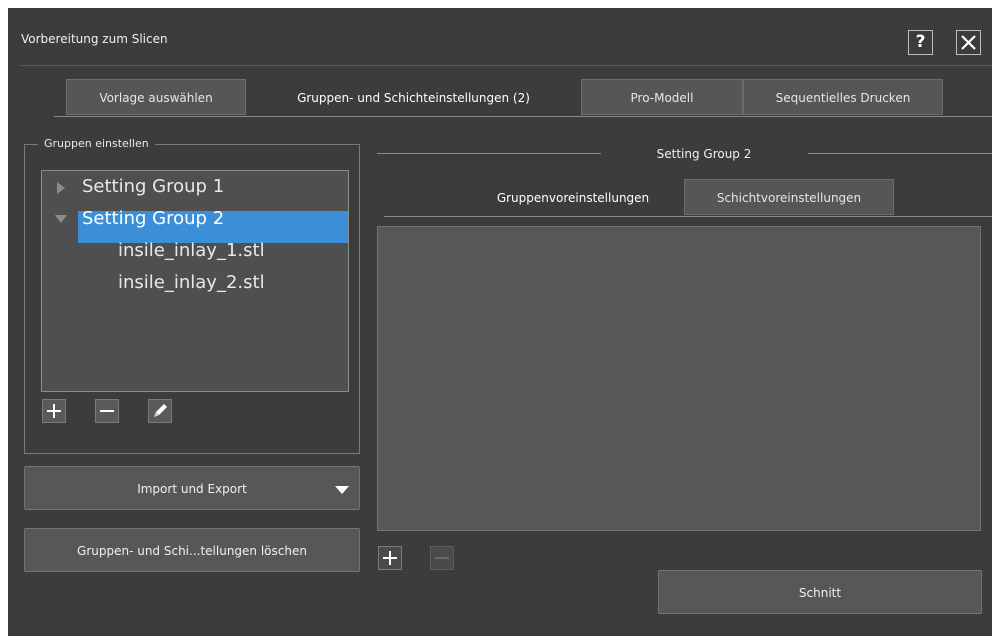 The image size is (992, 642). Describe the element at coordinates (191, 282) in the screenshot. I see `tree-item-file: insile_inlay_2.stl` at that location.